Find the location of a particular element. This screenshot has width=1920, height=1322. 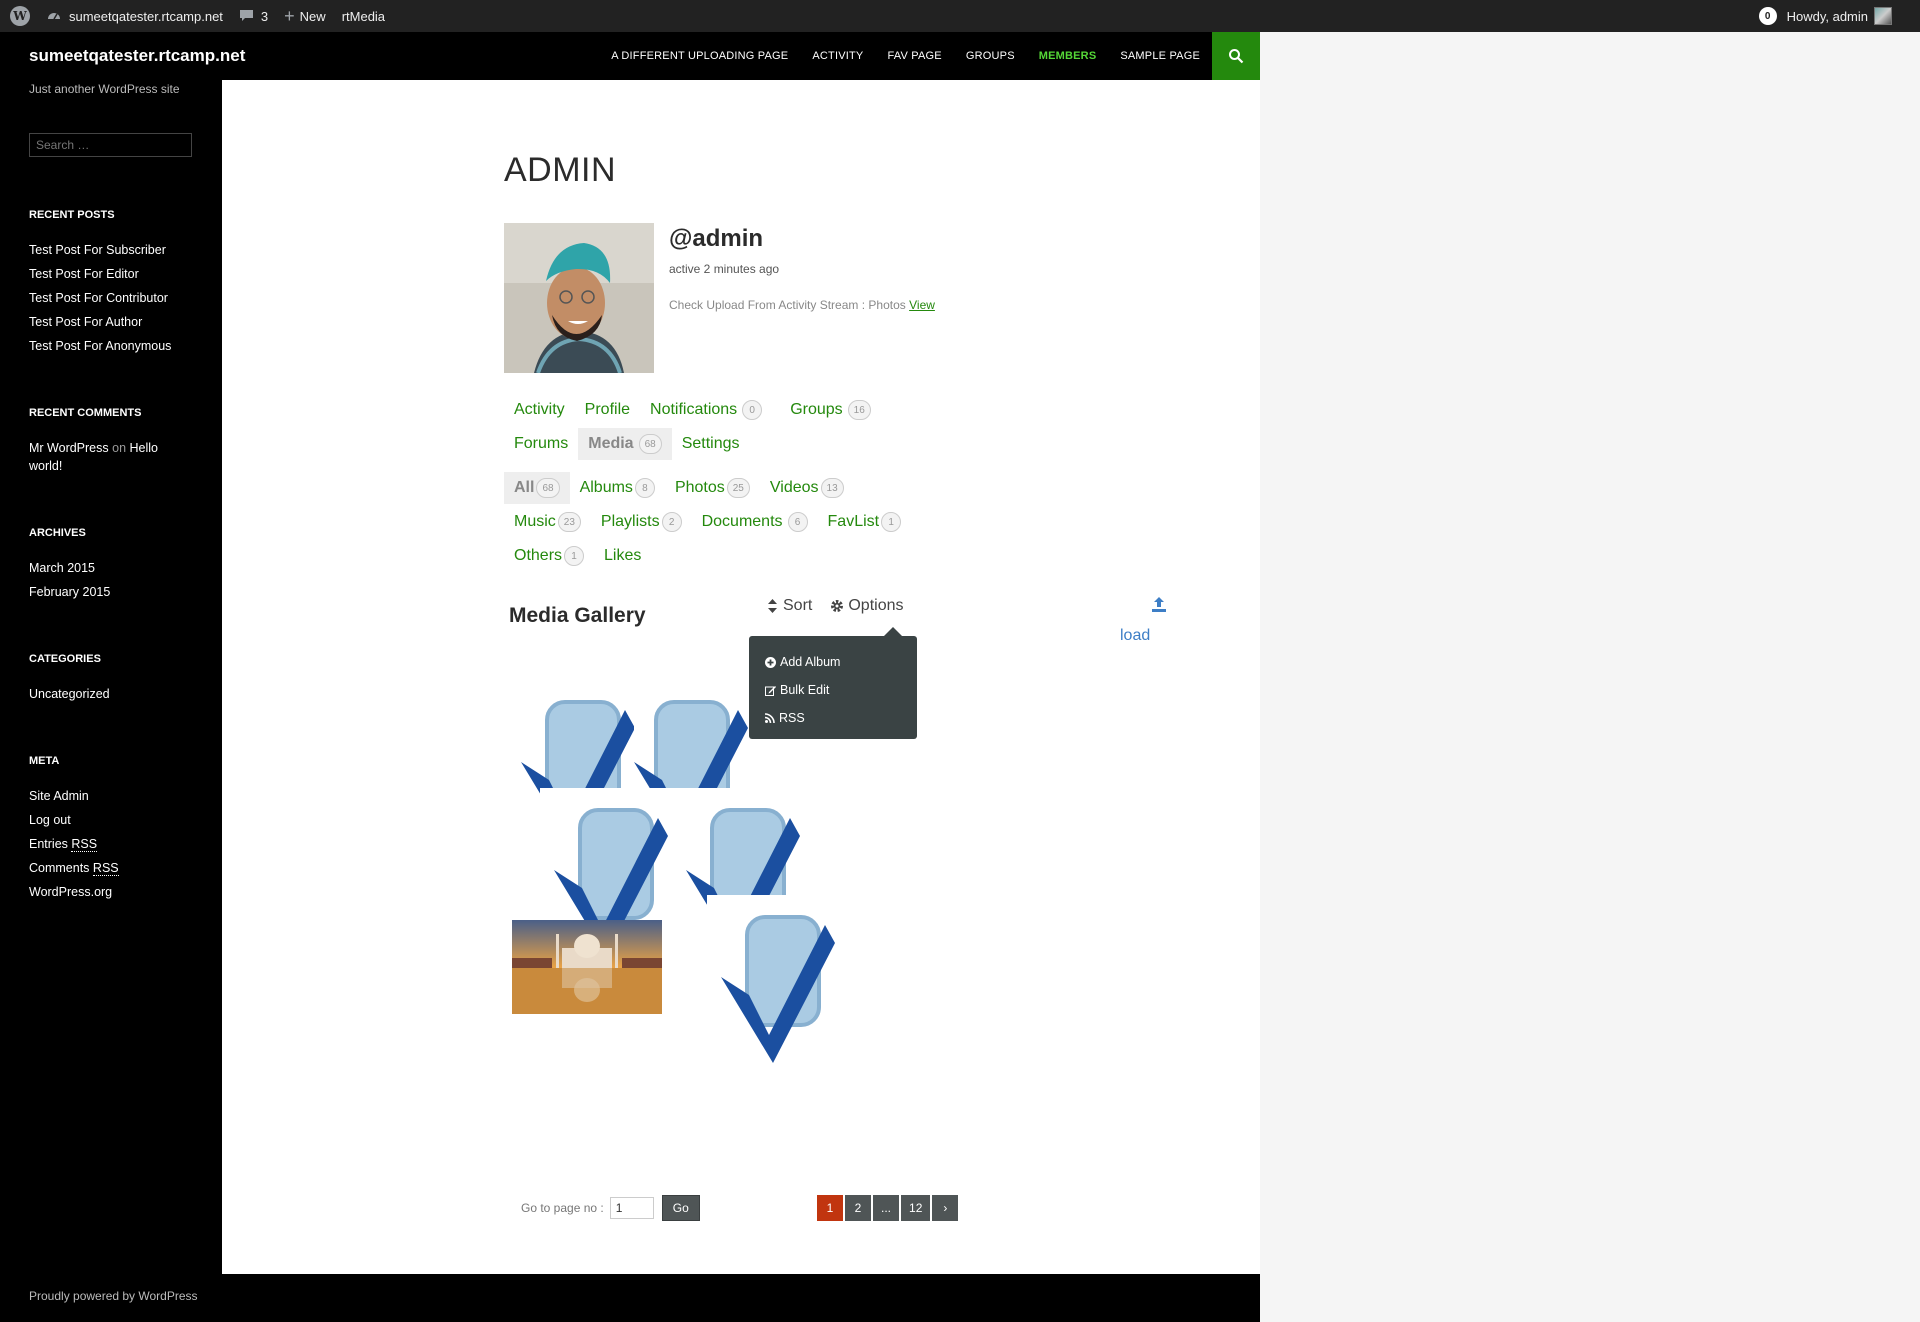

gallery-actions: Sort Options is located at coordinates (844, 606).